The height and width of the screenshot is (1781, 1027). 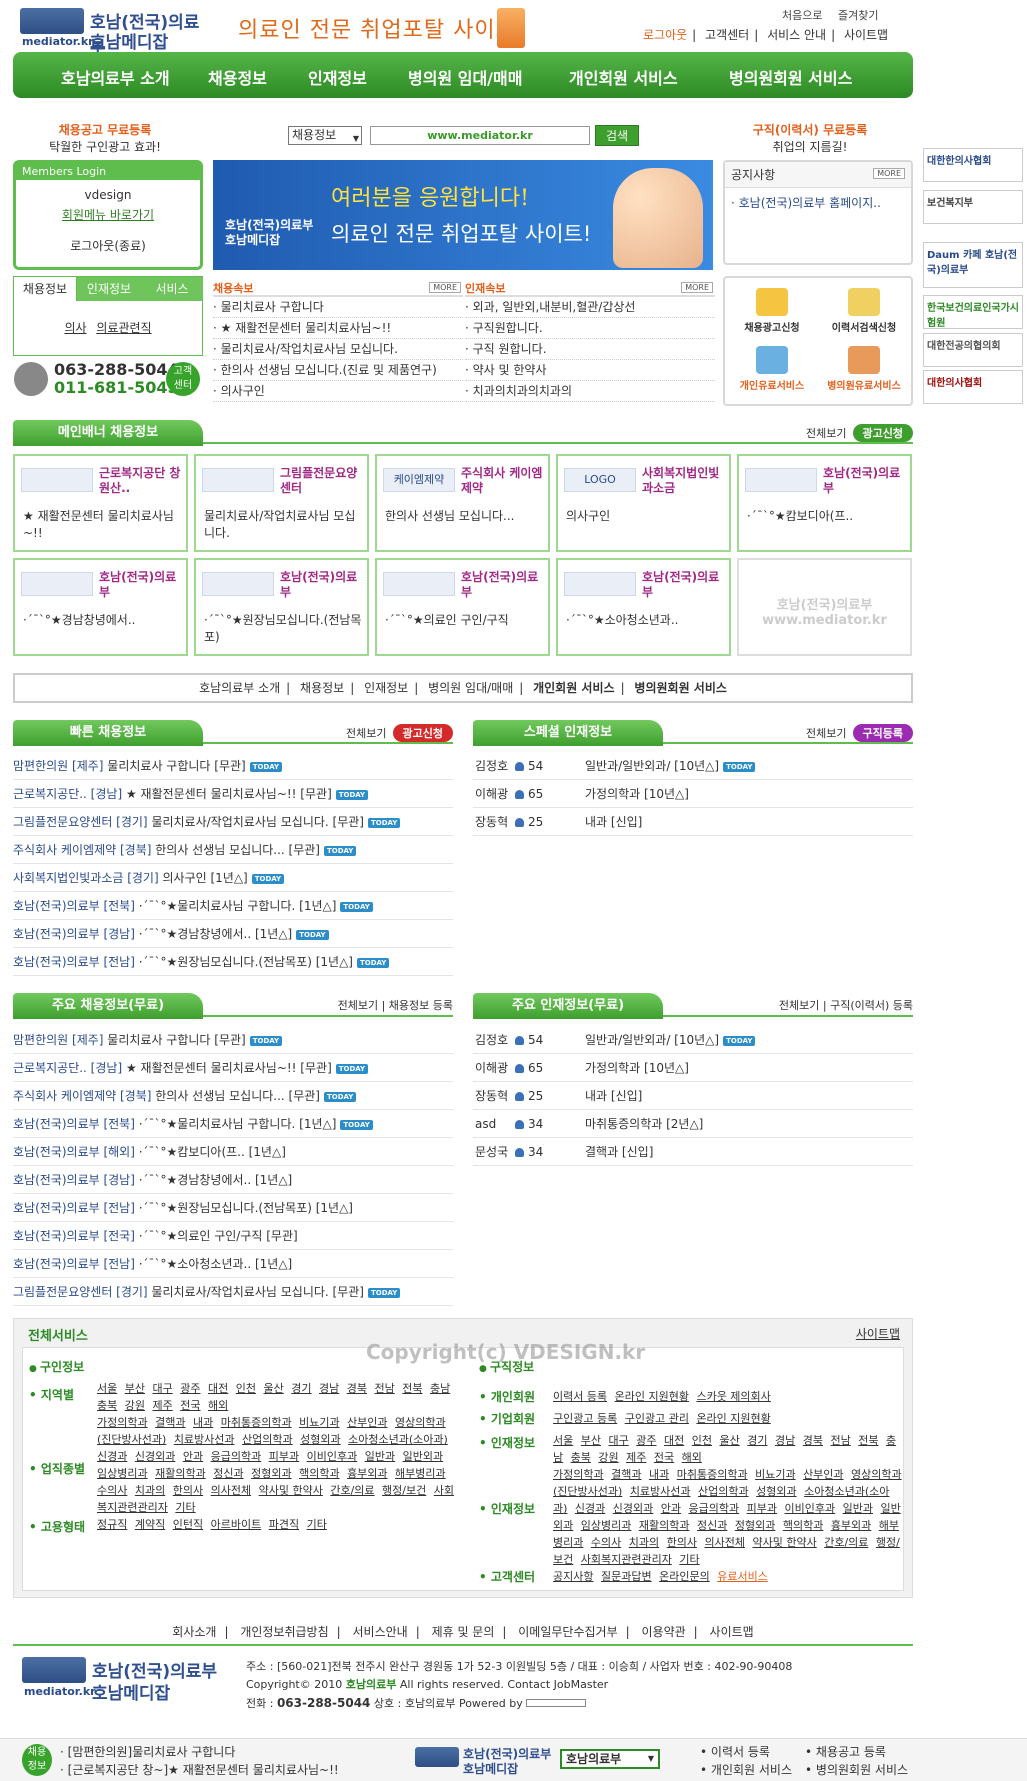 I want to click on company: 호남(전국)의료부 [해외], so click(x=76, y=1152).